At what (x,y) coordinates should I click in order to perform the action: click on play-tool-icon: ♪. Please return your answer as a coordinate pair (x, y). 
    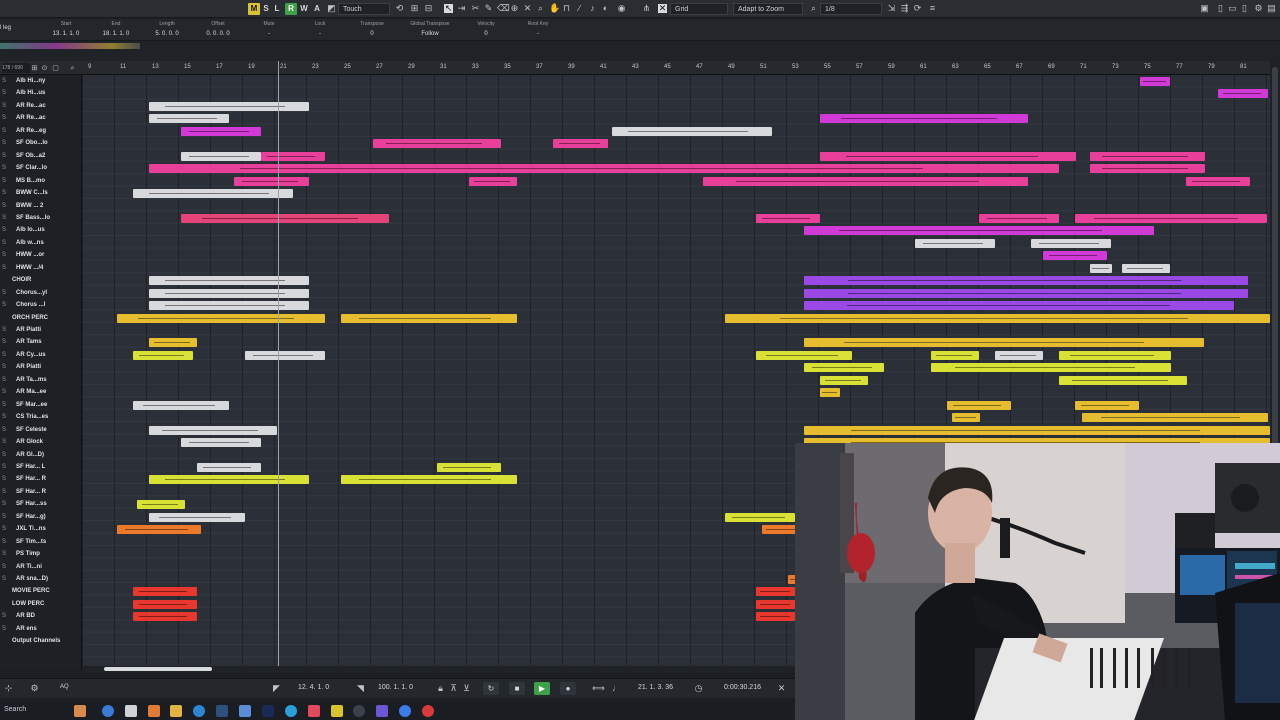
    Looking at the image, I should click on (592, 8).